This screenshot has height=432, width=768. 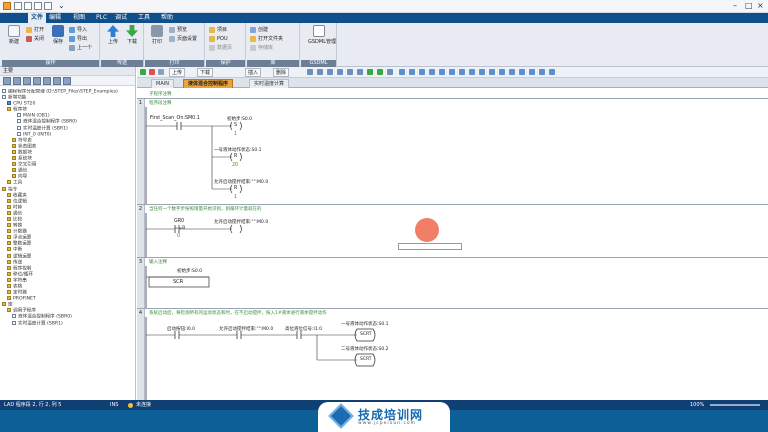 What do you see at coordinates (14, 35) in the screenshot?
I see `new-button: 新建` at bounding box center [14, 35].